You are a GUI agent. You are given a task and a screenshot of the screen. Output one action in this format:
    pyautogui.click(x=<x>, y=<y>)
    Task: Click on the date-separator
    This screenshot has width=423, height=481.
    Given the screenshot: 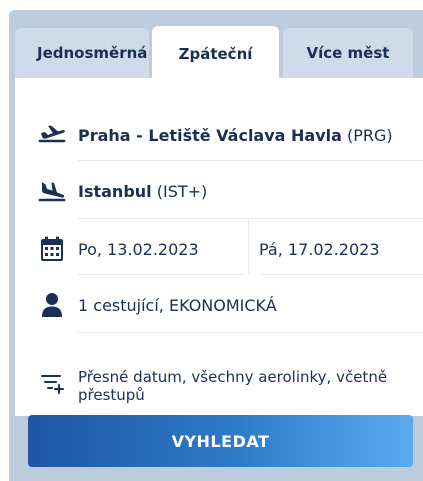 What is the action you would take?
    pyautogui.click(x=248, y=246)
    